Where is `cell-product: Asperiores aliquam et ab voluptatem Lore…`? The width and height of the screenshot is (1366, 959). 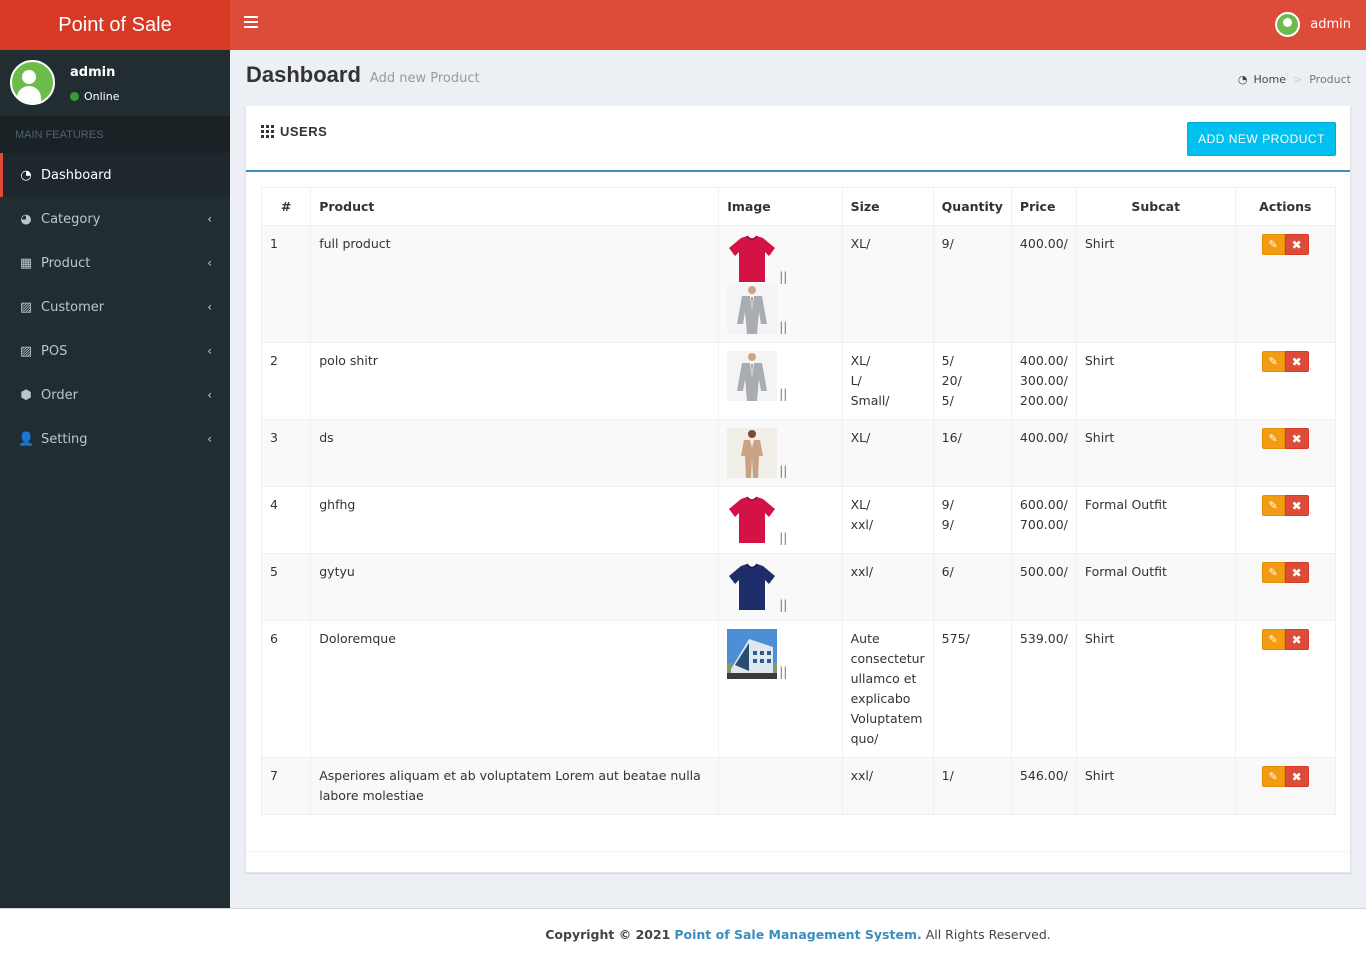 cell-product: Asperiores aliquam et ab voluptatem Lore… is located at coordinates (515, 786).